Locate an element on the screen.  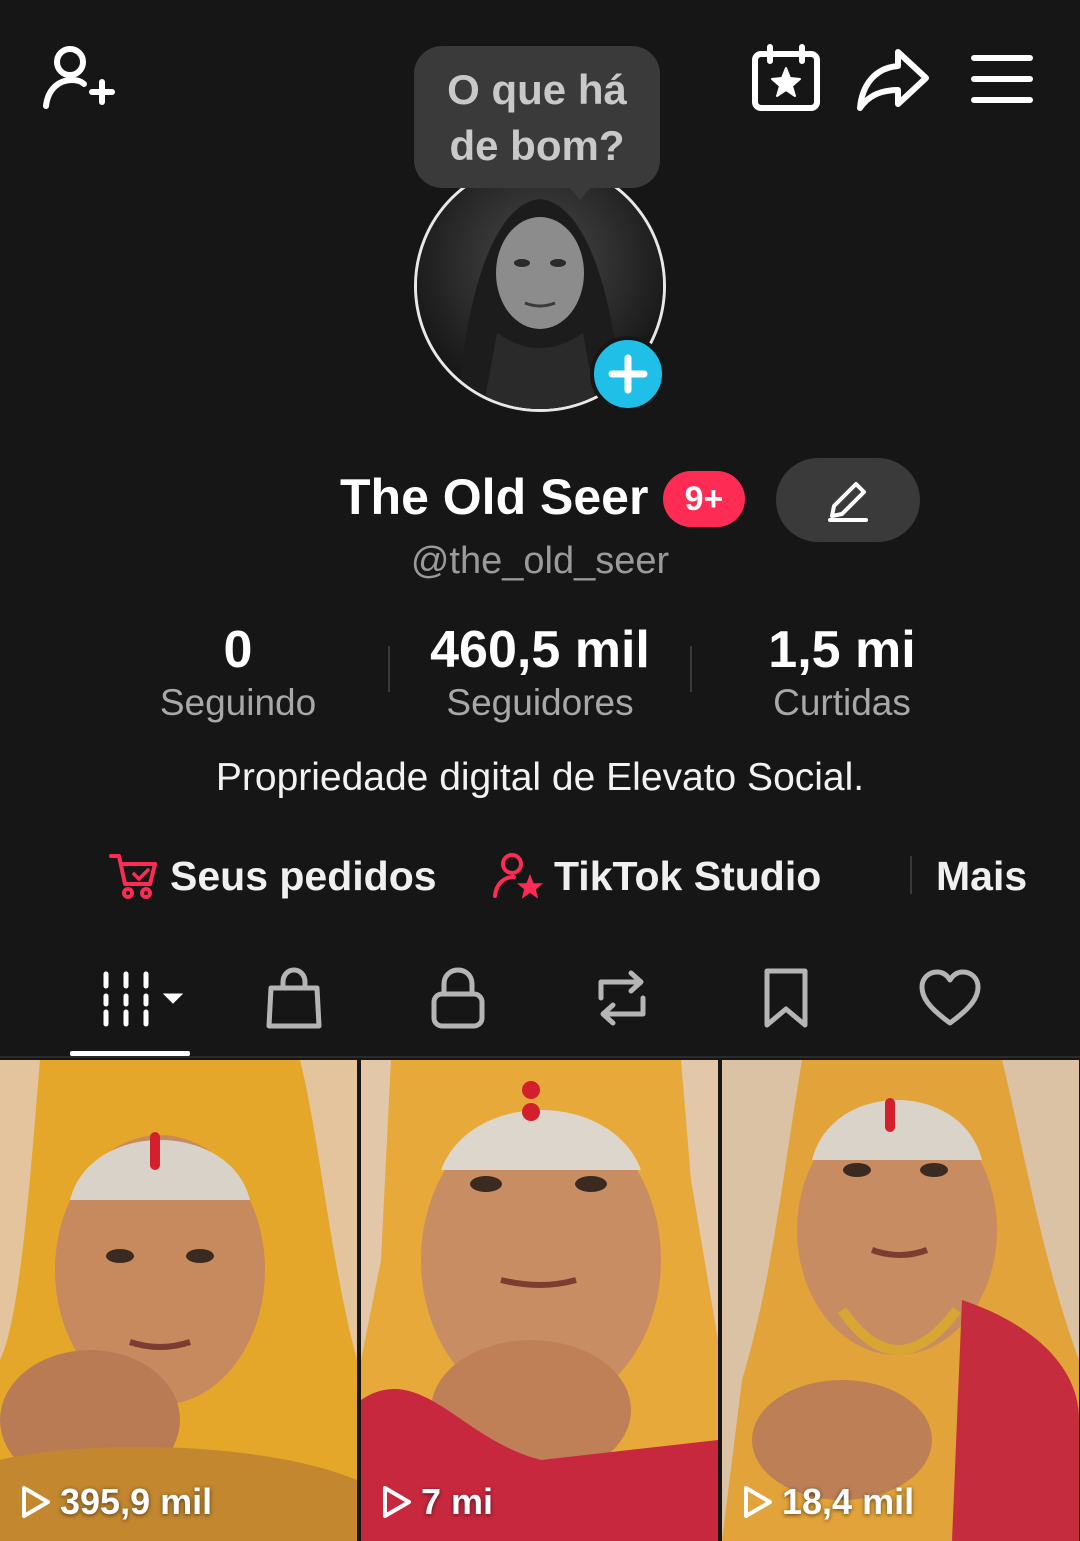
shop-bag-icon is located at coordinates (294, 998).